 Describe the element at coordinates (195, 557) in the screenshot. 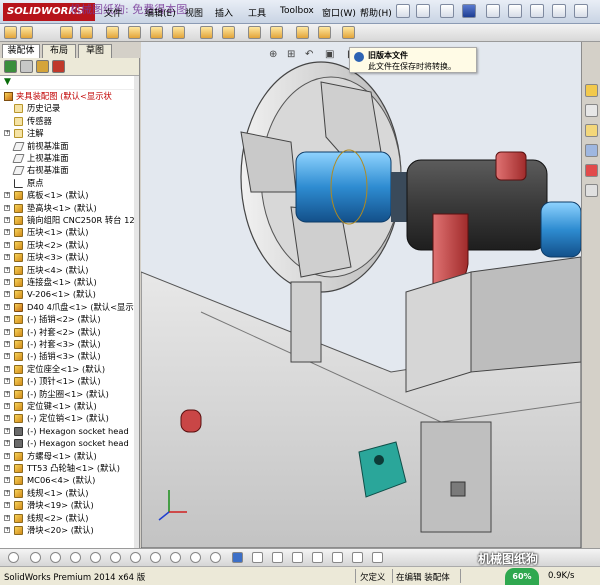

I see `mirror-icon` at that location.